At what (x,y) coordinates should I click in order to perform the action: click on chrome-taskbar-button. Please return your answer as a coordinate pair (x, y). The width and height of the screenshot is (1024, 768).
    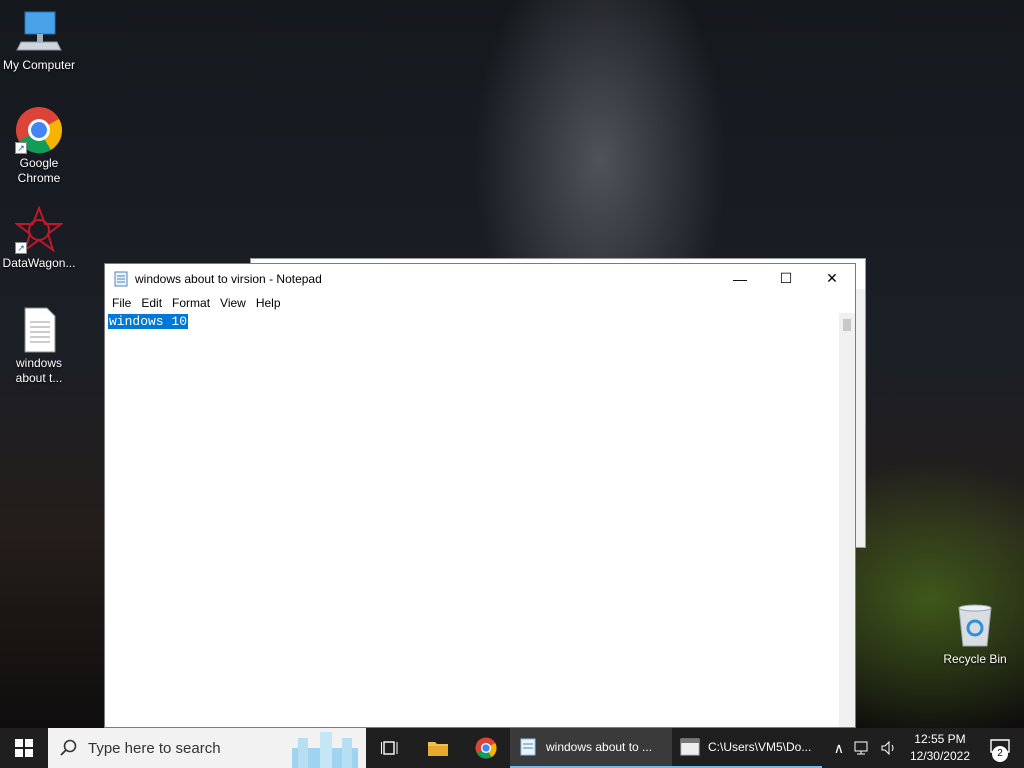
    Looking at the image, I should click on (486, 748).